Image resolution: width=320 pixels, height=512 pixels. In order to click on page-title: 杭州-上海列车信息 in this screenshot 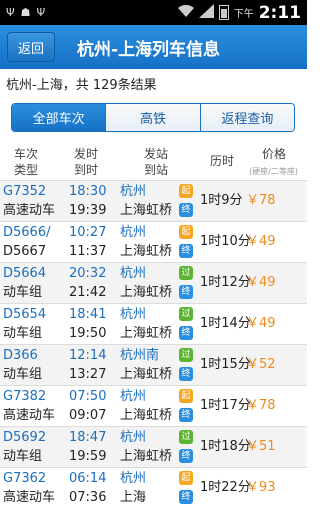, I will do `click(149, 49)`.